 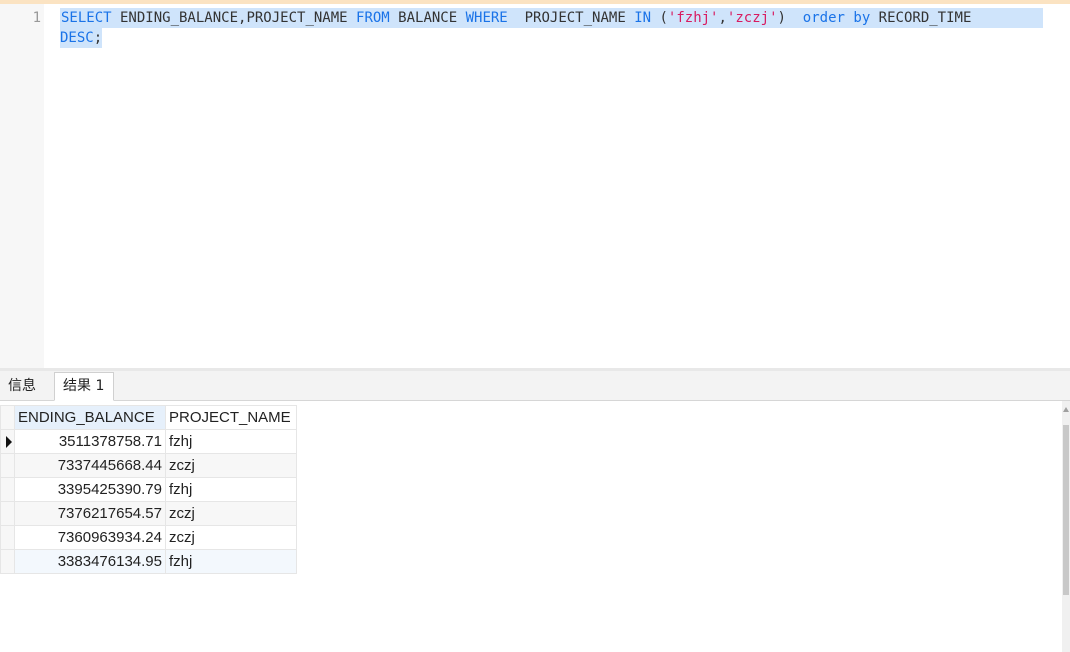 I want to click on sql-paren-open: (, so click(x=659, y=18).